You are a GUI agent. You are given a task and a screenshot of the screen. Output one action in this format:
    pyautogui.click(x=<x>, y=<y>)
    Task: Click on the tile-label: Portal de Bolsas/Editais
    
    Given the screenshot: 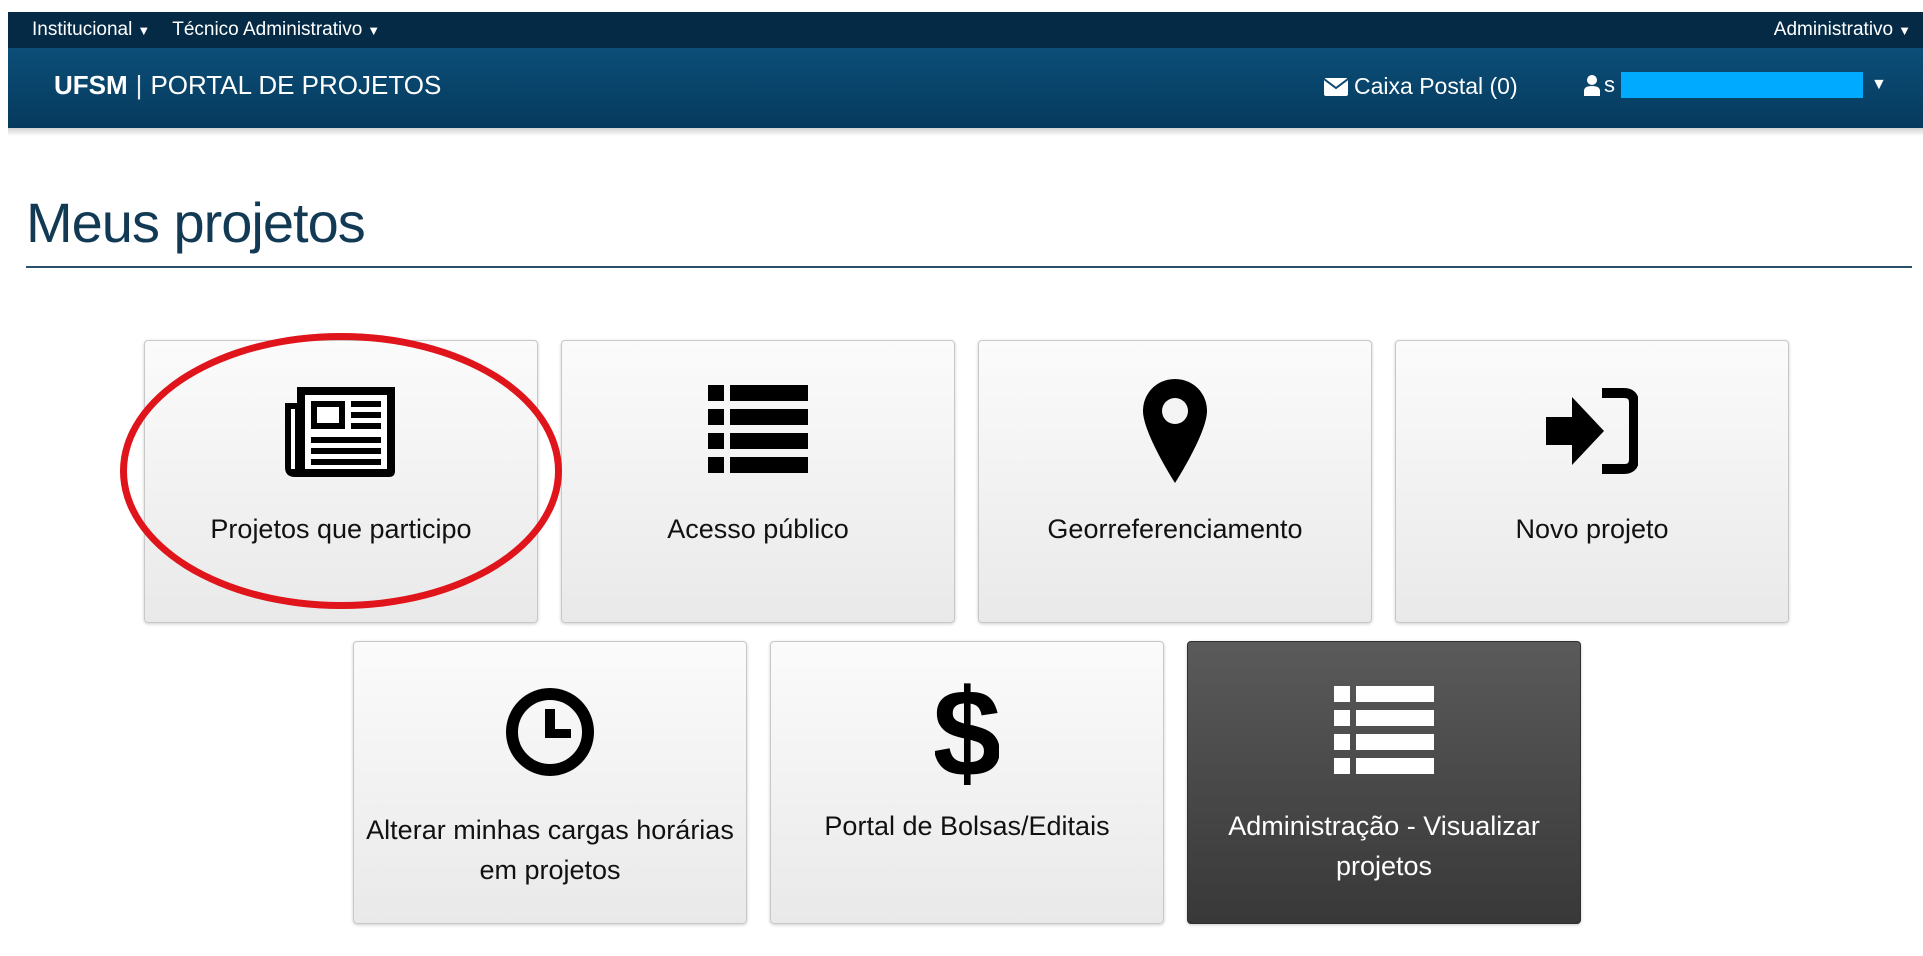 What is the action you would take?
    pyautogui.click(x=967, y=826)
    